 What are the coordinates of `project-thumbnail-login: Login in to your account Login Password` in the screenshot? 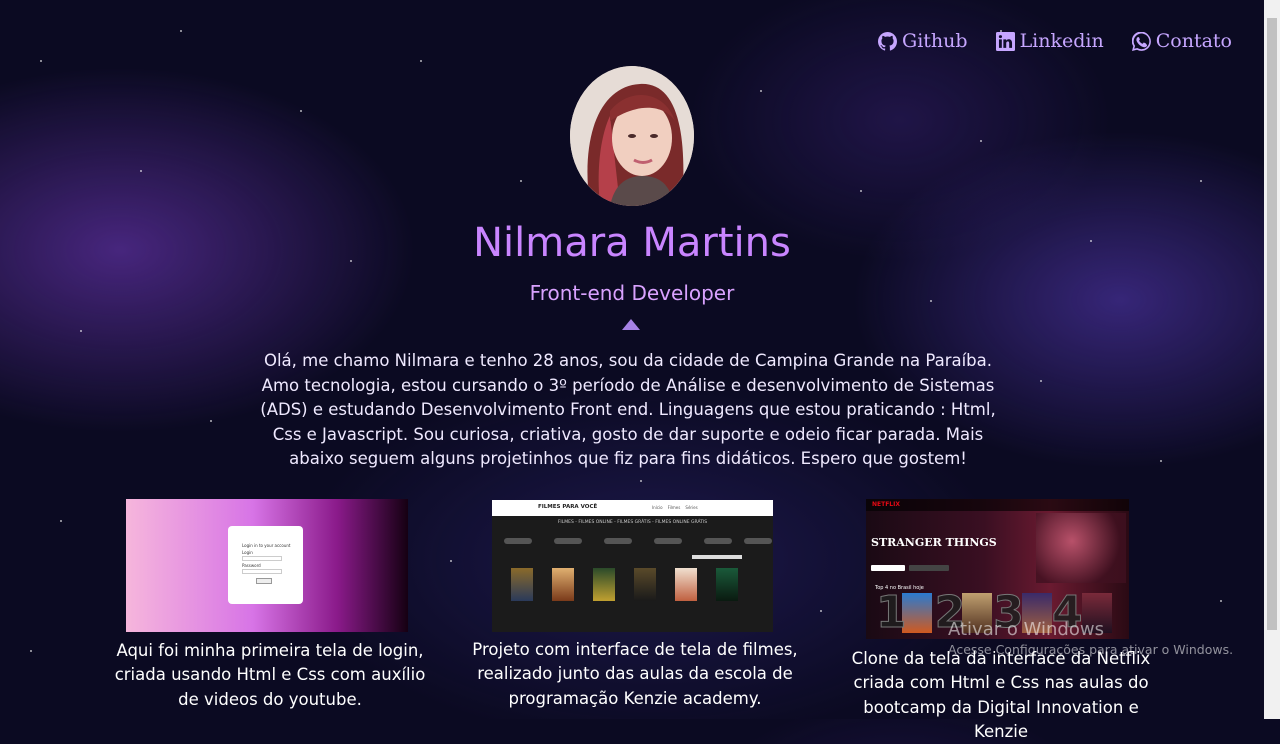 It's located at (267, 565).